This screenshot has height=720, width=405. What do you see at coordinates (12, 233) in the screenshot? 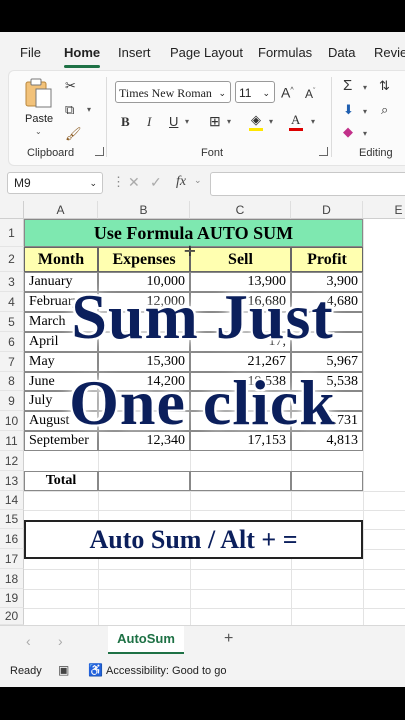
I see `row-header: 1` at bounding box center [12, 233].